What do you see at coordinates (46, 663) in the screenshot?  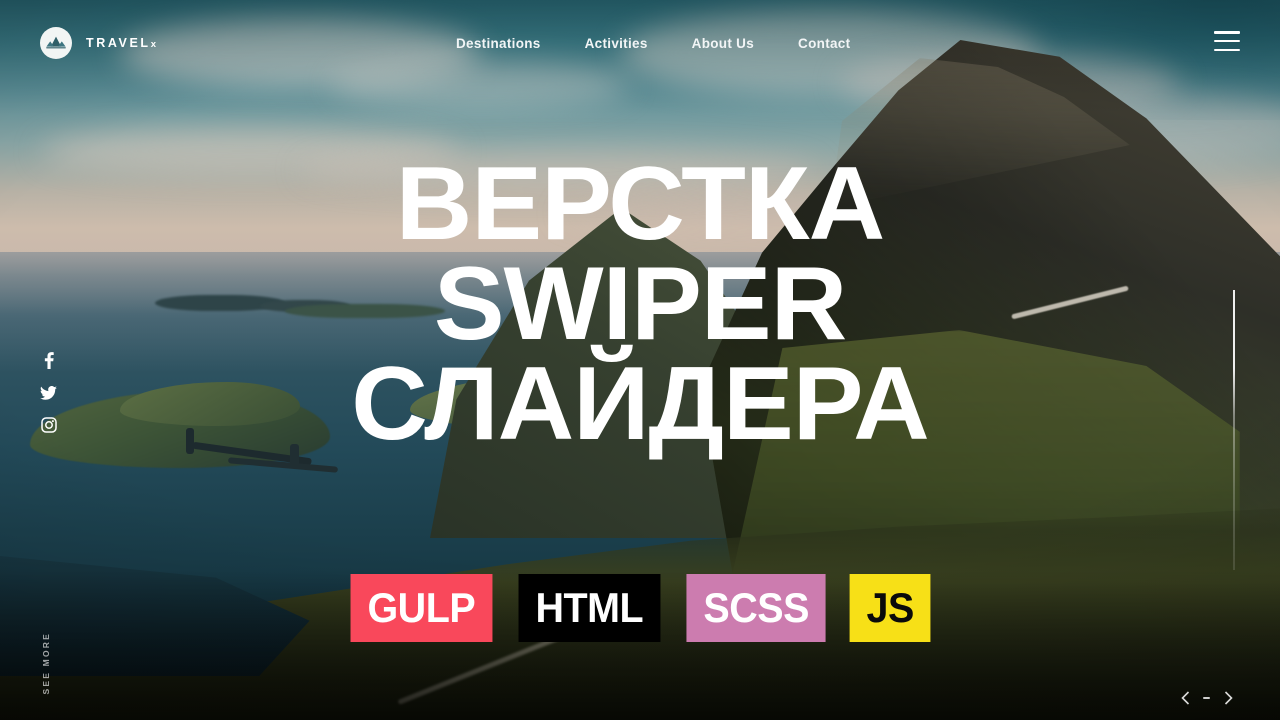 I see `see-more-label: SEE MORE` at bounding box center [46, 663].